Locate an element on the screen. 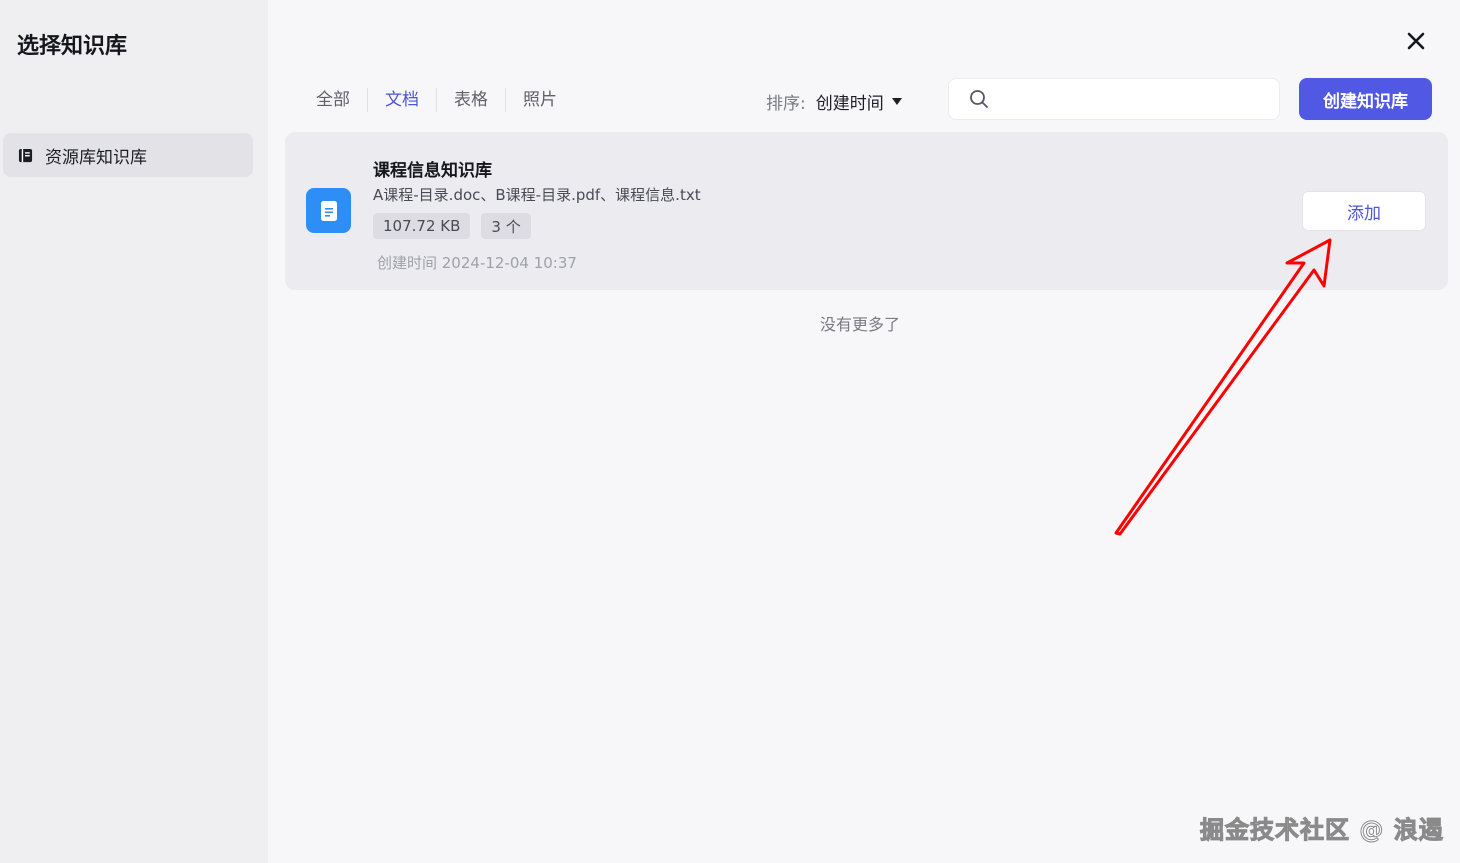 The image size is (1460, 863). knowledge-base-tags: 107.72 KB 3 个 is located at coordinates (457, 226).